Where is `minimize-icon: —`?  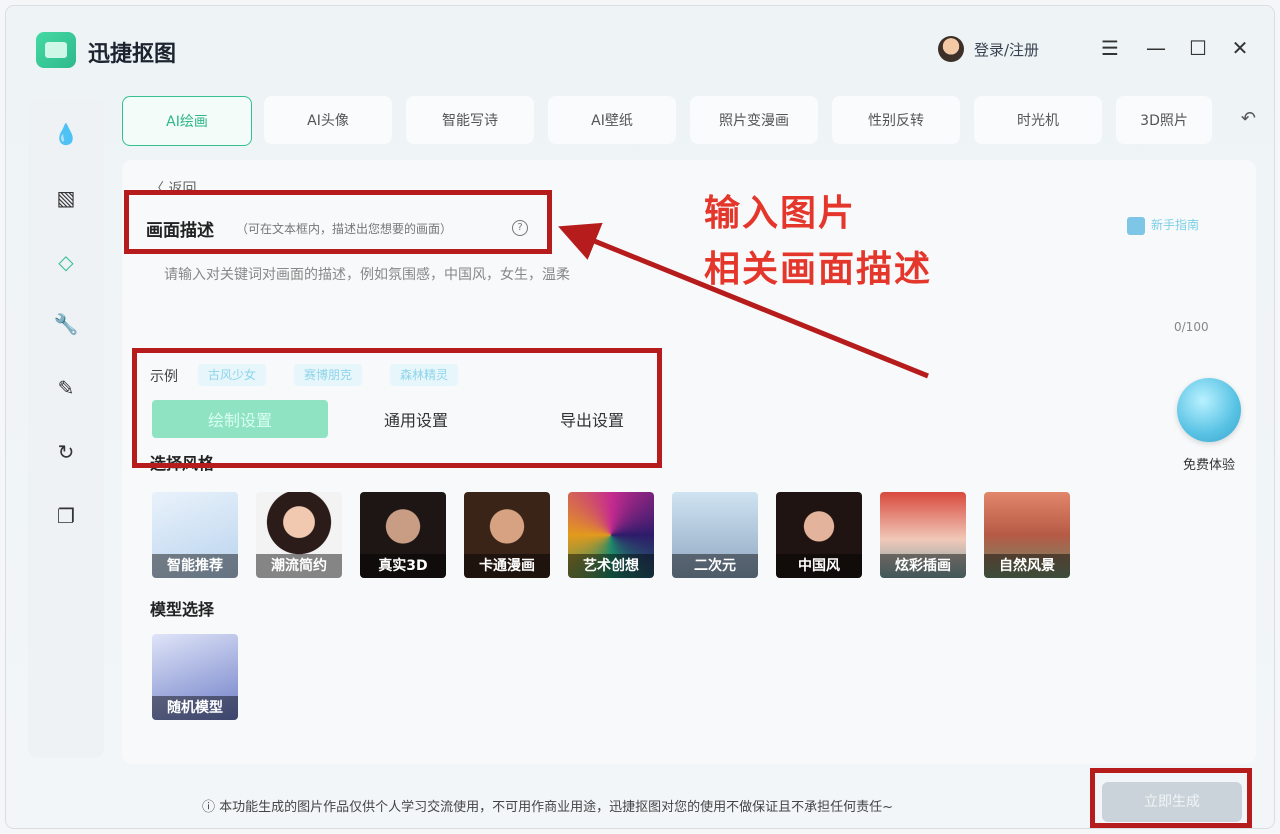 minimize-icon: — is located at coordinates (1156, 48).